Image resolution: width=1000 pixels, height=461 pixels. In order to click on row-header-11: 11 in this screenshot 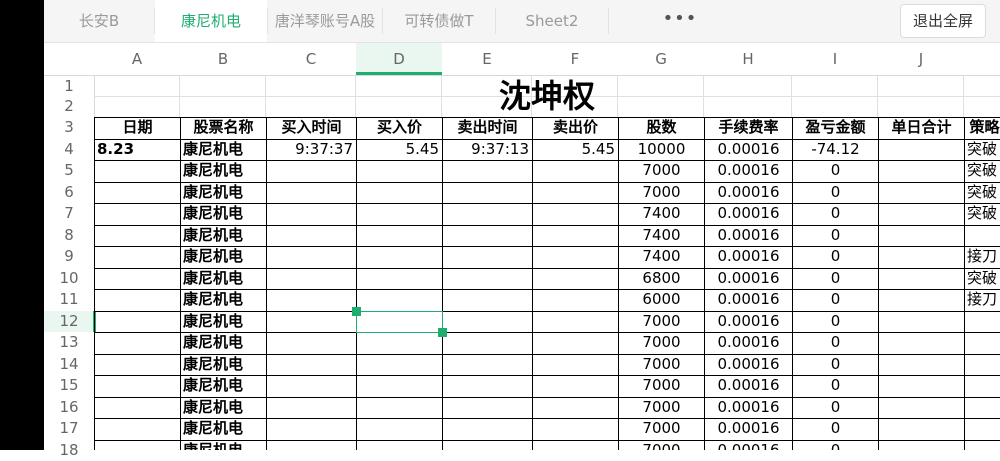, I will do `click(69, 300)`.